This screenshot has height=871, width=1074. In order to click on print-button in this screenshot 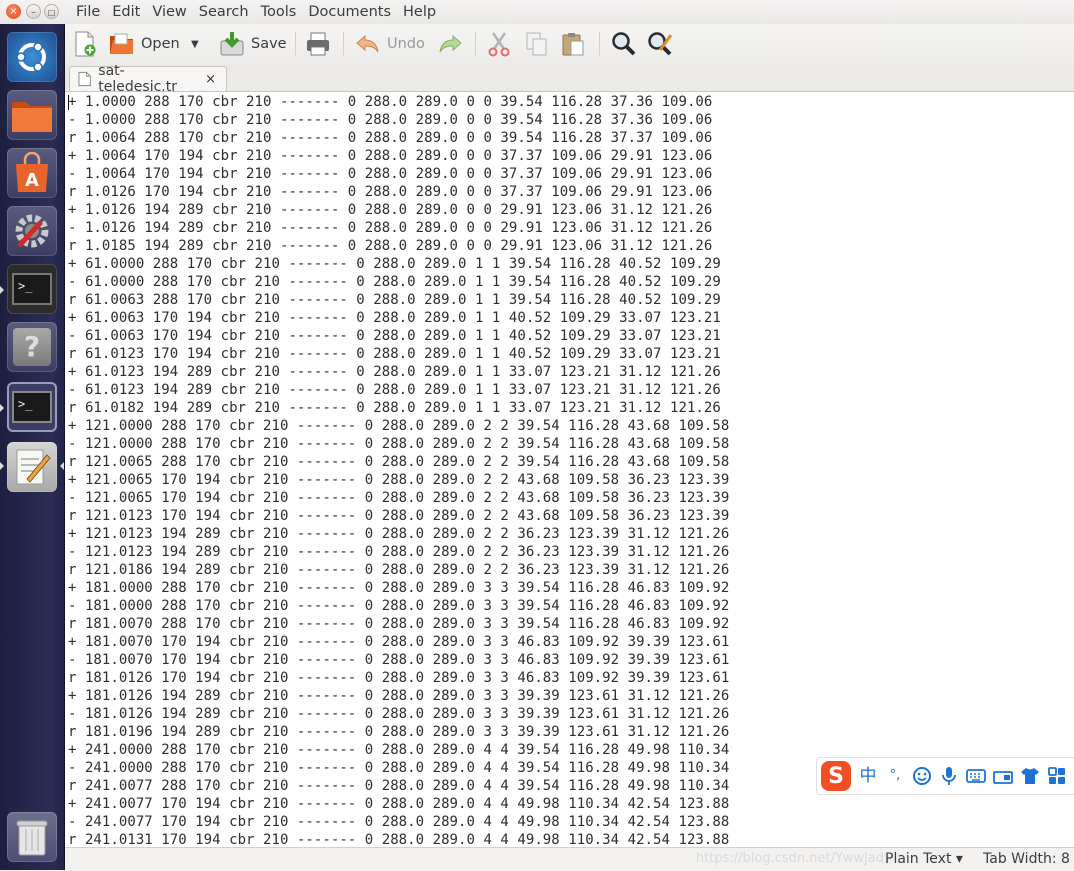, I will do `click(318, 44)`.